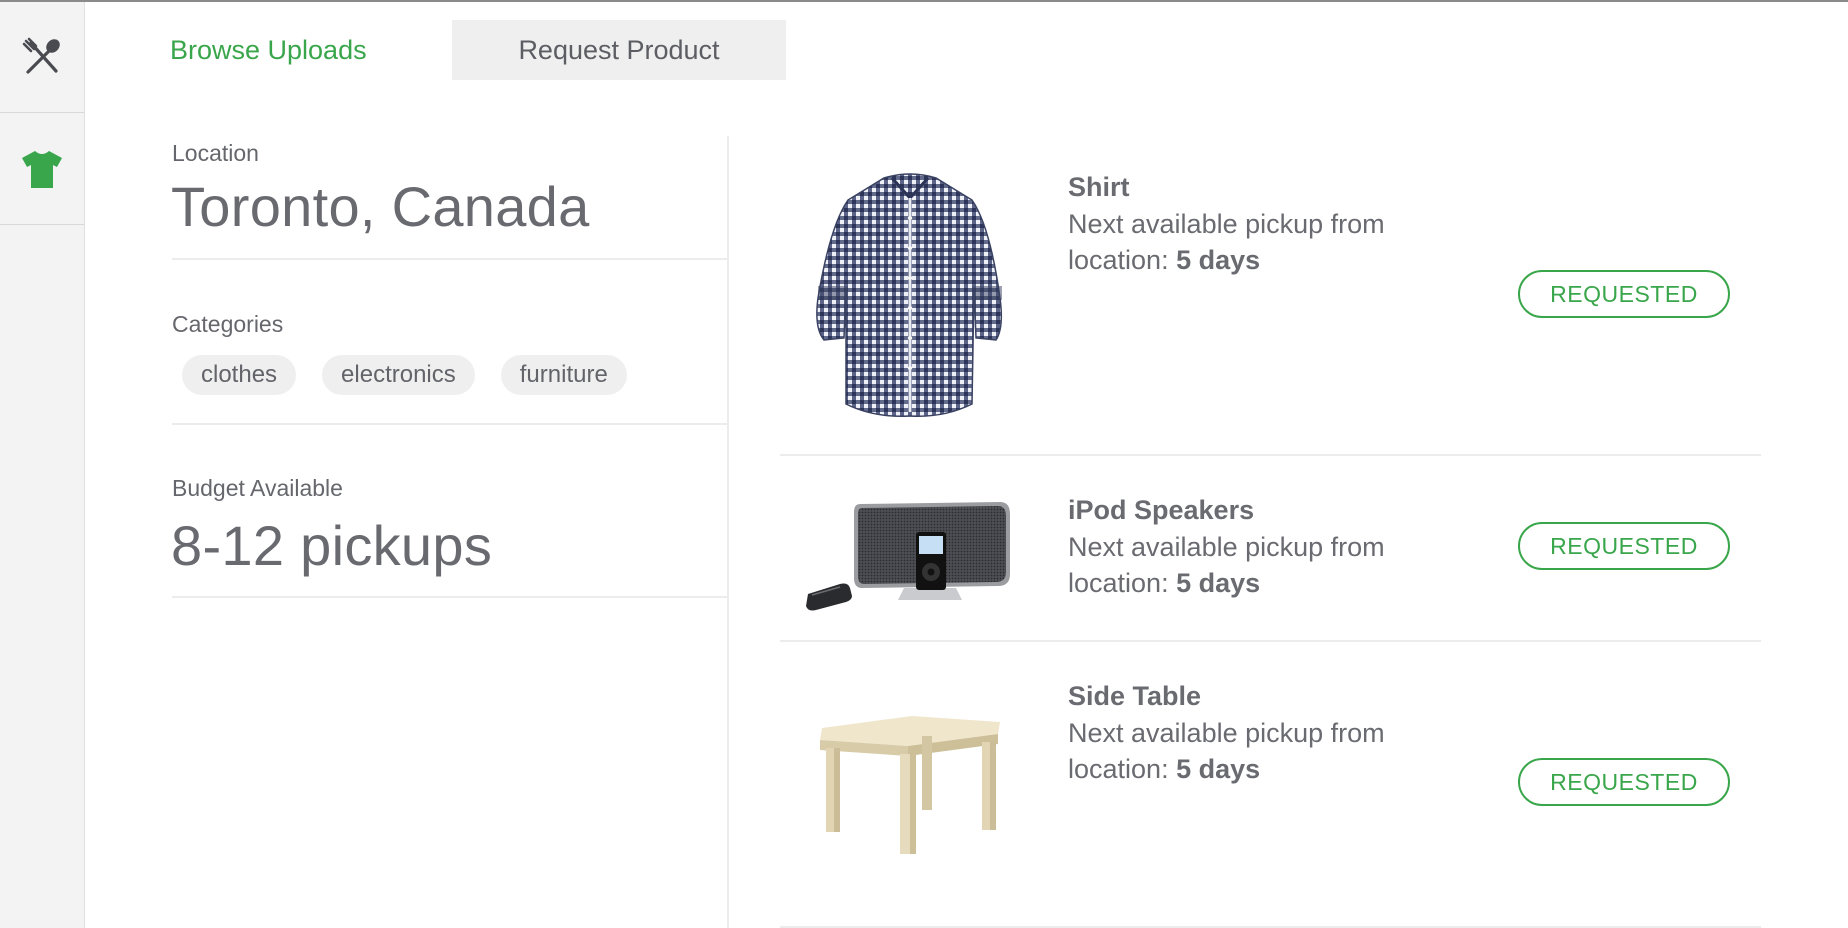  Describe the element at coordinates (228, 324) in the screenshot. I see `categories-label: Categories` at that location.